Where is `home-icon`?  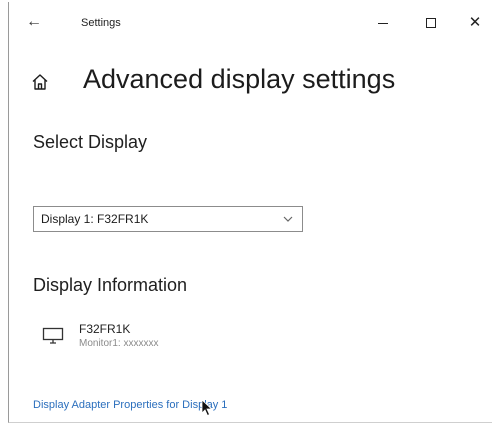 home-icon is located at coordinates (40, 82).